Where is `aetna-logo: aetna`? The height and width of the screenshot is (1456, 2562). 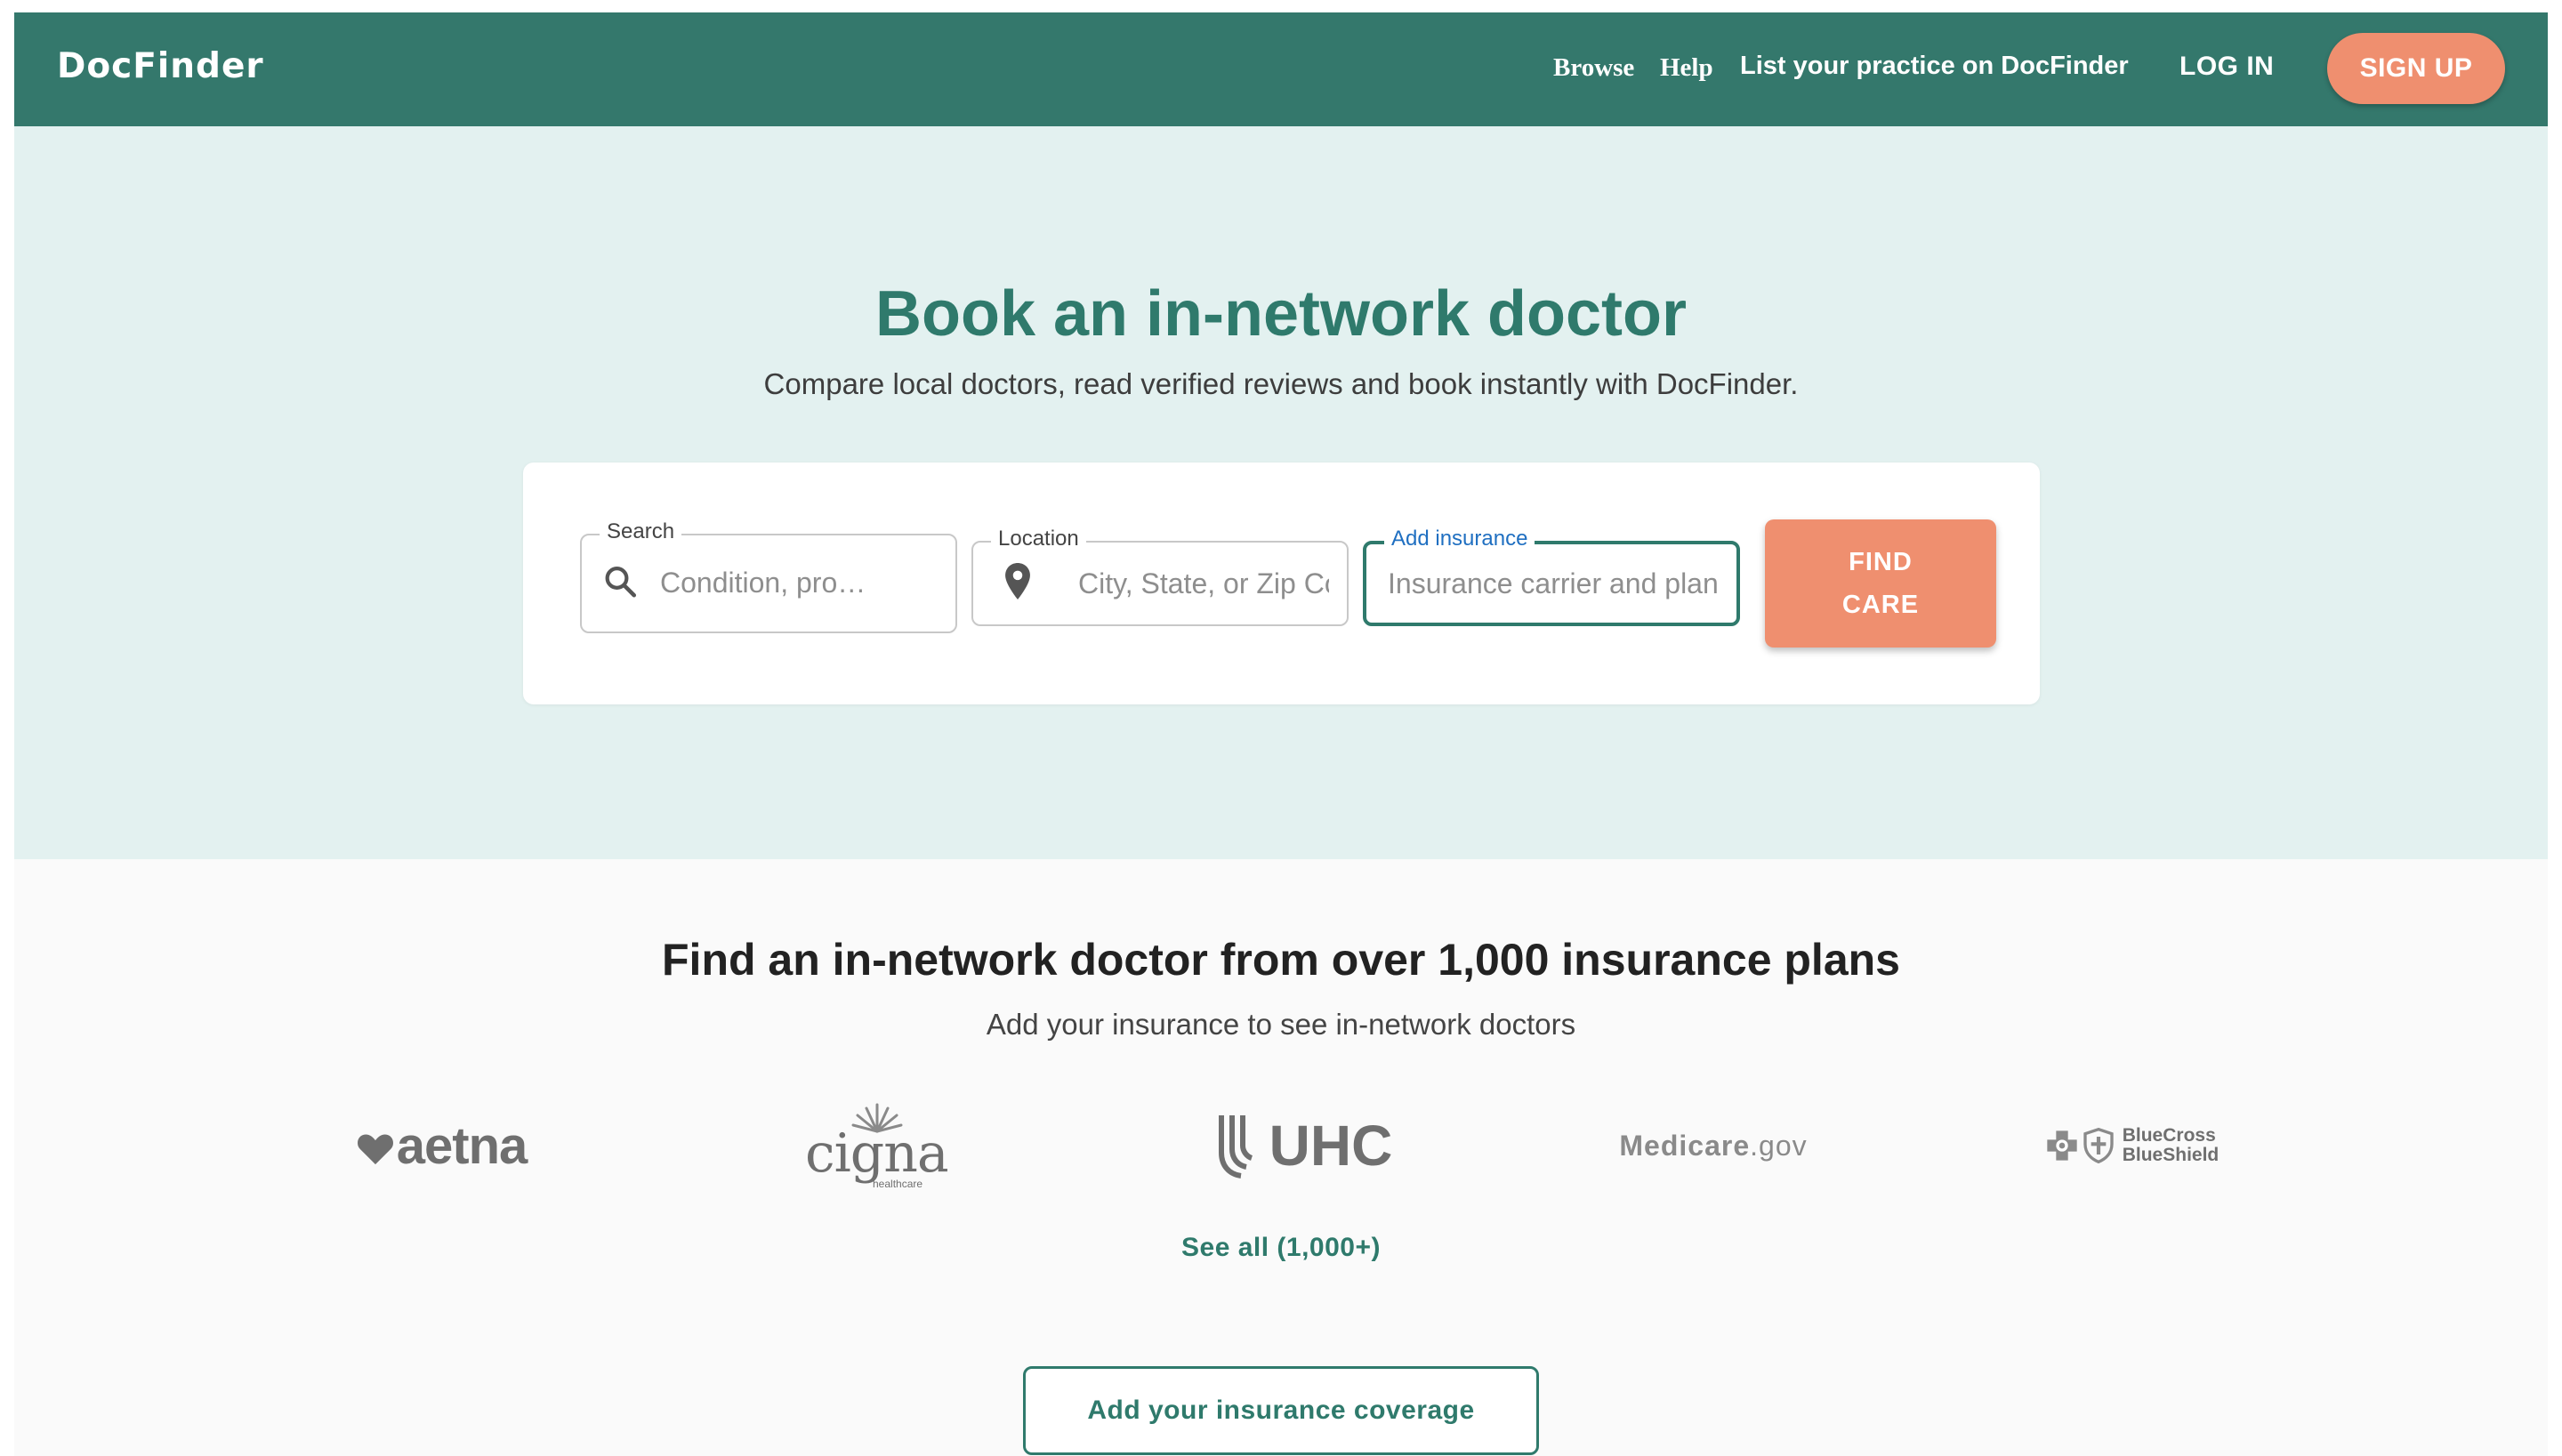
aetna-logo: aetna is located at coordinates (441, 1145).